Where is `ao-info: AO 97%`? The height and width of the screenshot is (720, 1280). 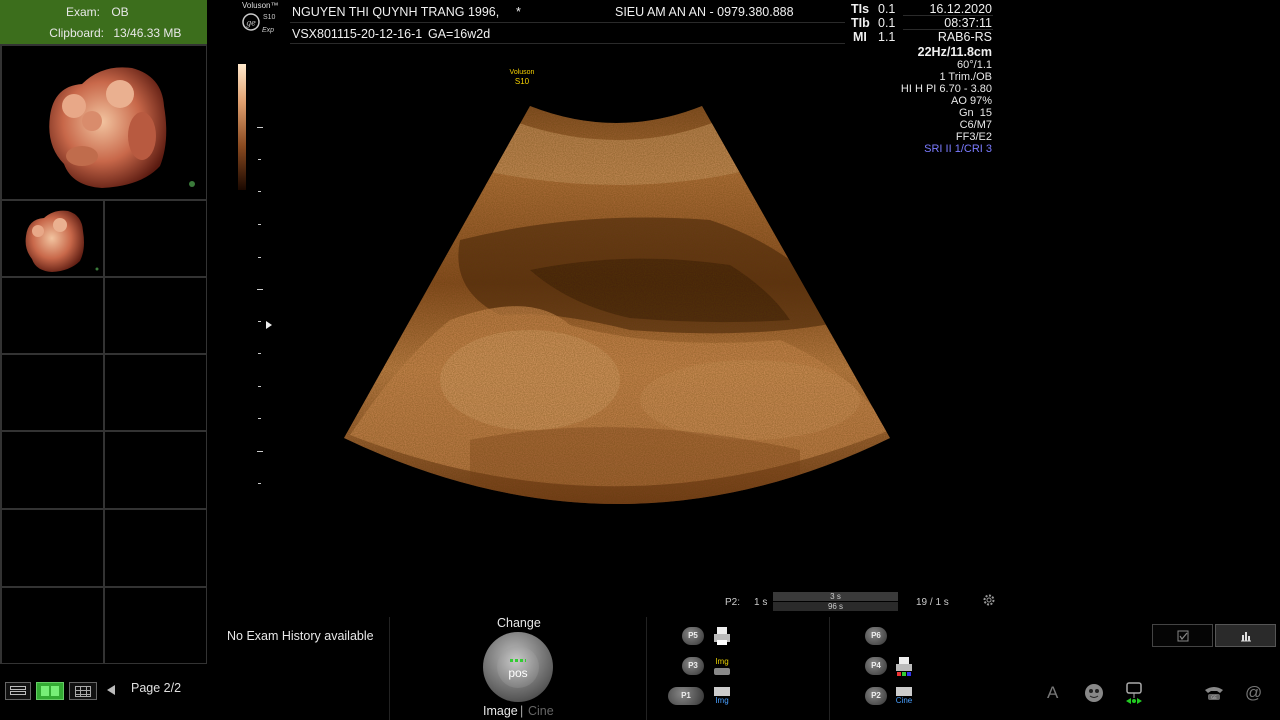 ao-info: AO 97% is located at coordinates (971, 101).